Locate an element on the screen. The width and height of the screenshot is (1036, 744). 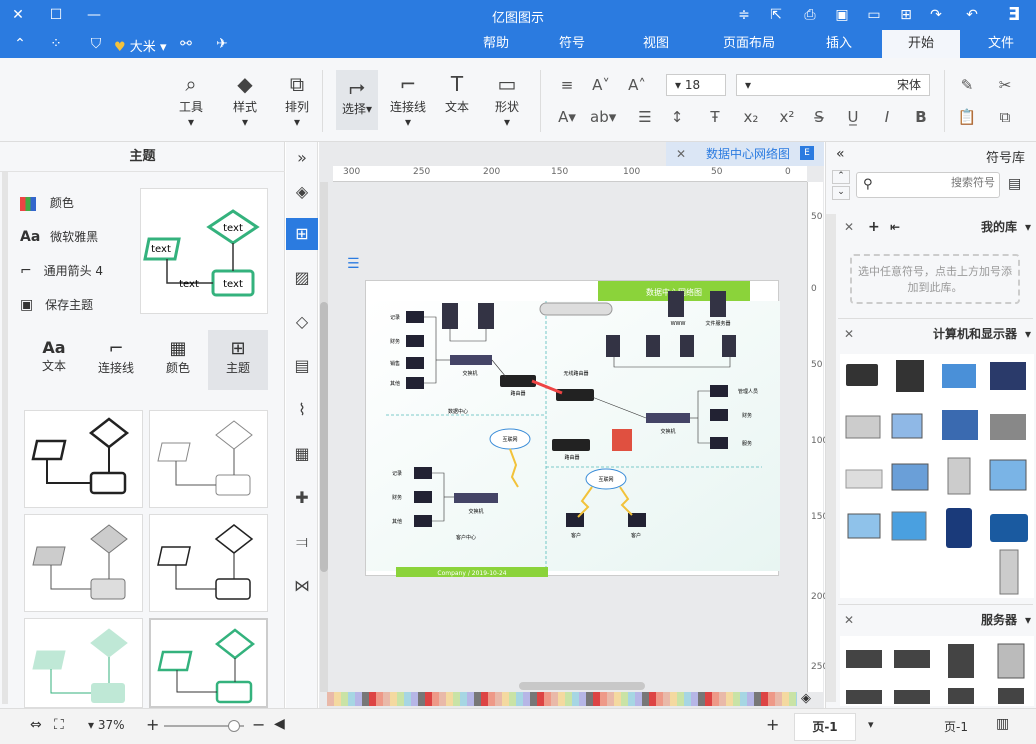
theme-tab-text: Aa 文本 is located at coordinates (54, 360).